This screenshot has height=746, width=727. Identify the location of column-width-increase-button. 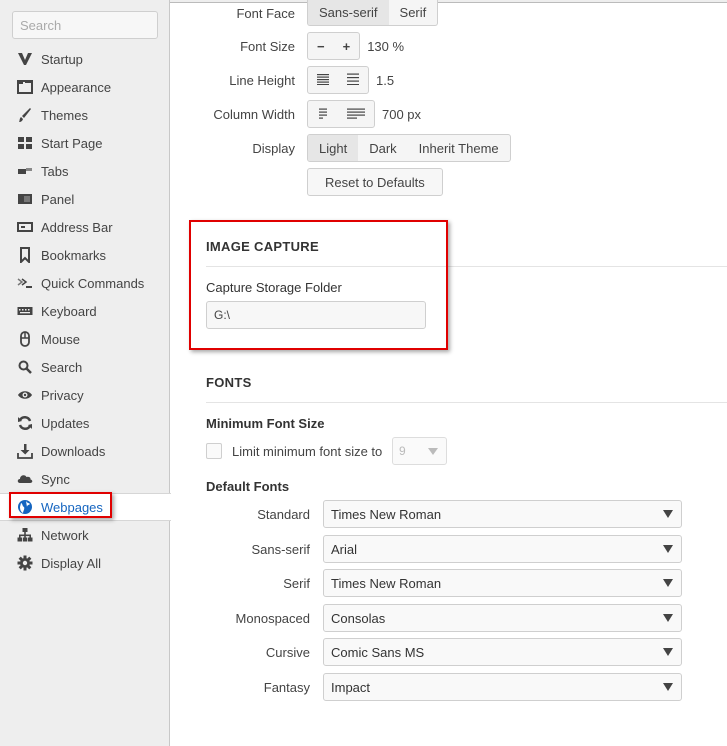
(356, 114).